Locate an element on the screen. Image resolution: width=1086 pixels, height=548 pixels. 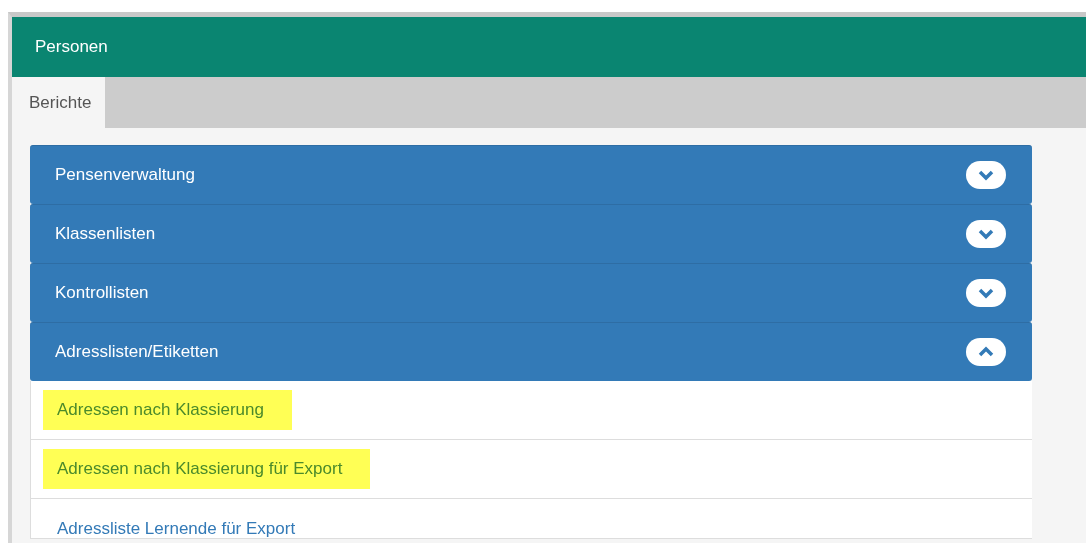
section-title: Kontrollisten is located at coordinates (102, 293).